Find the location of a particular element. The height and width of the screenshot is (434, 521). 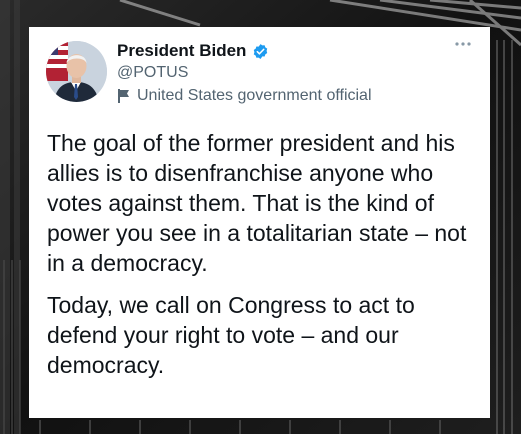

flag-icon is located at coordinates (124, 96).